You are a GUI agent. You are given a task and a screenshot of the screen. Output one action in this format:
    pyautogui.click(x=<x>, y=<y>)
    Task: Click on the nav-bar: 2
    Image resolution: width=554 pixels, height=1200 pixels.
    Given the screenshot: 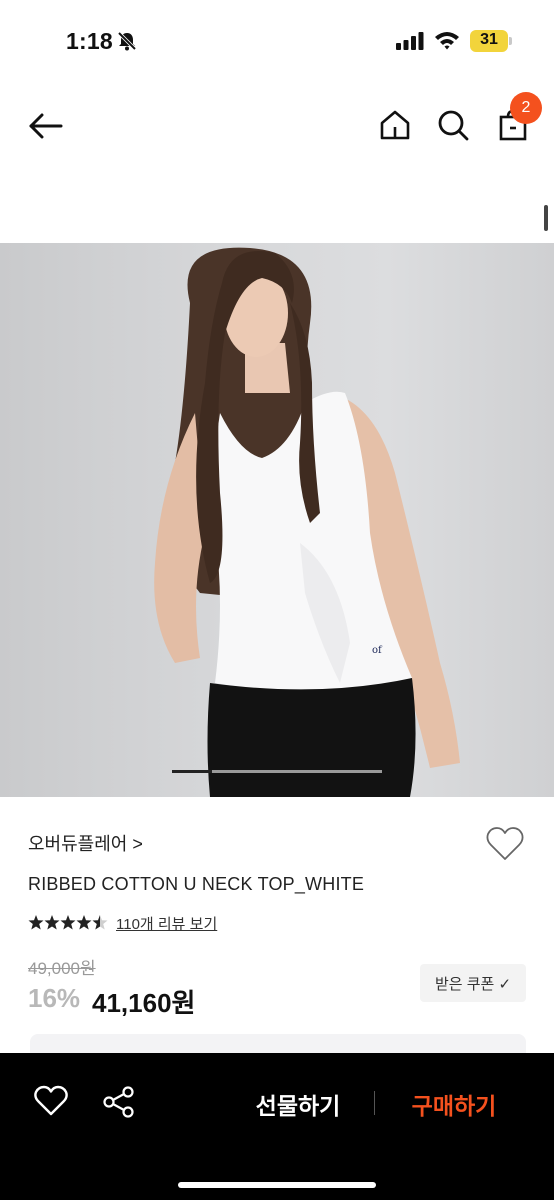 What is the action you would take?
    pyautogui.click(x=277, y=124)
    